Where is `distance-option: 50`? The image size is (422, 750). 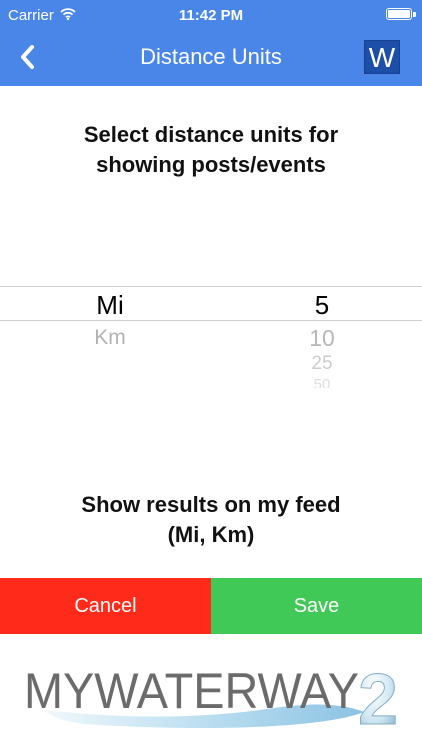
distance-option: 50 is located at coordinates (322, 382).